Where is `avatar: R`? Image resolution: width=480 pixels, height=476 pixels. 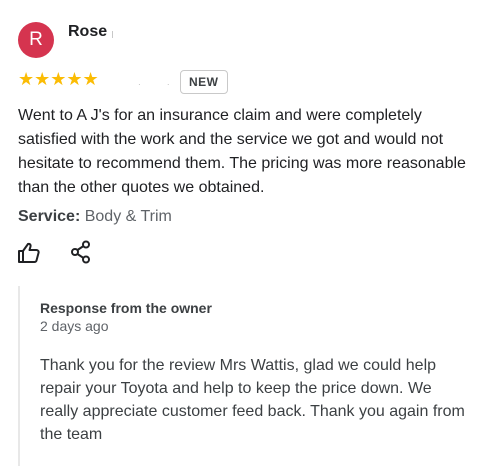
avatar: R is located at coordinates (36, 40).